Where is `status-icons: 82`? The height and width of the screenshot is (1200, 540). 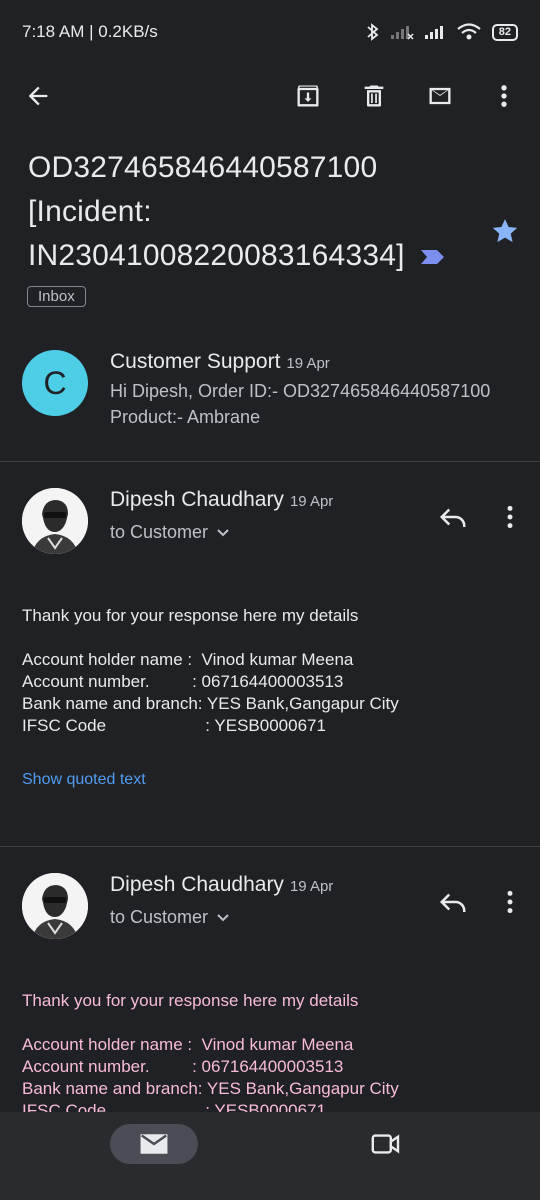
status-icons: 82 is located at coordinates (442, 32).